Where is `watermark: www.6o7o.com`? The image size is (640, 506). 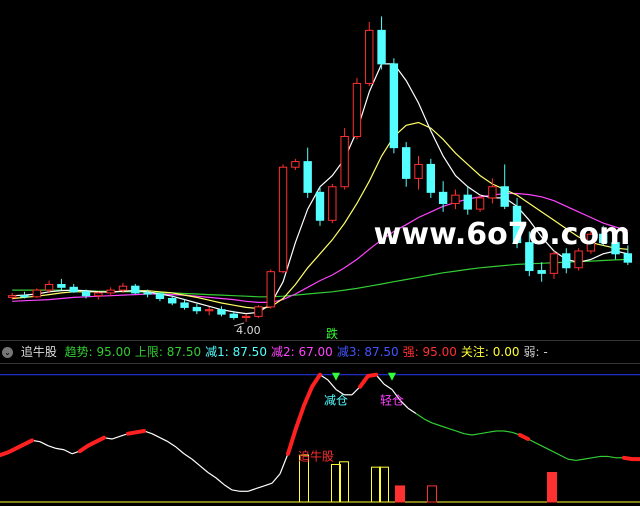 watermark: www.6o7o.com is located at coordinates (502, 234).